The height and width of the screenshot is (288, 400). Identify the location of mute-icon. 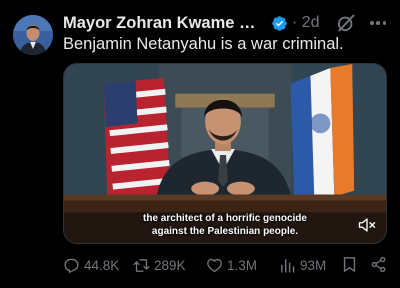
(367, 225).